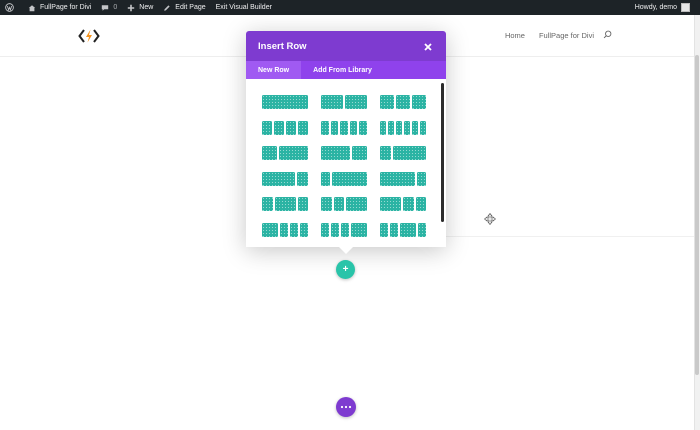 Image resolution: width=700 pixels, height=430 pixels. I want to click on site-logo, so click(89, 36).